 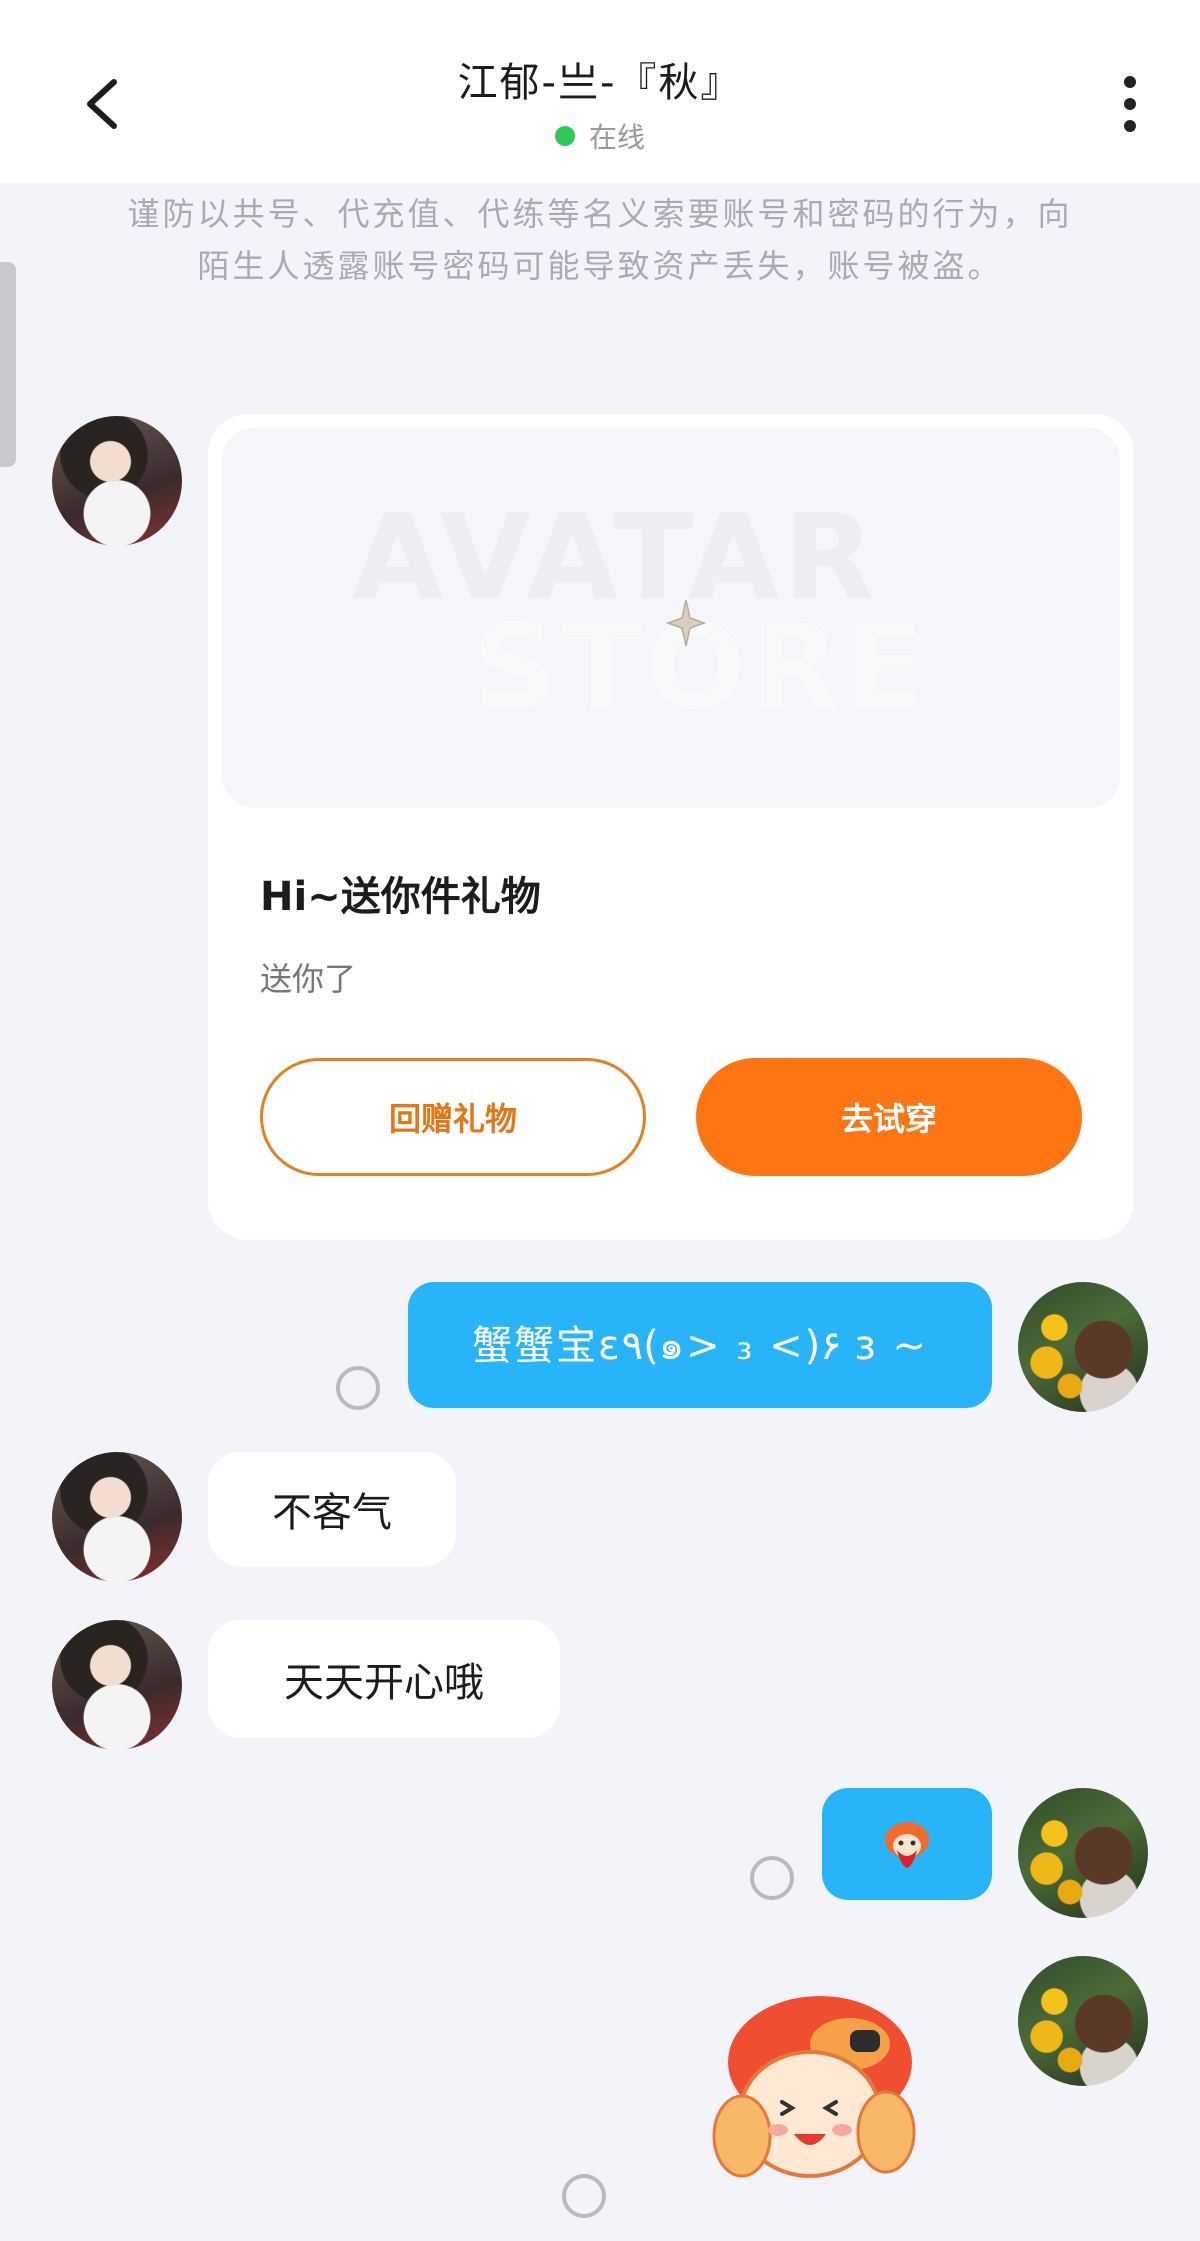 I want to click on chat-title-area: 江郁-亗-『秋』 在线, so click(x=600, y=103).